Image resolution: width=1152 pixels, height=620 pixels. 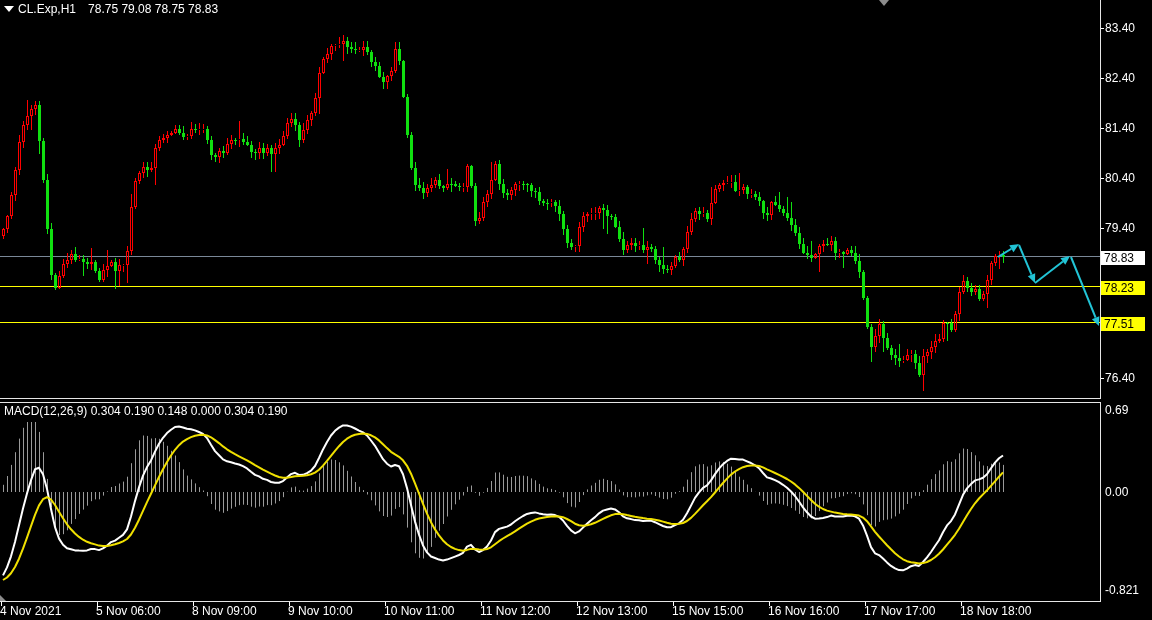 What do you see at coordinates (1120, 378) in the screenshot?
I see `price-axis-label: 76.40` at bounding box center [1120, 378].